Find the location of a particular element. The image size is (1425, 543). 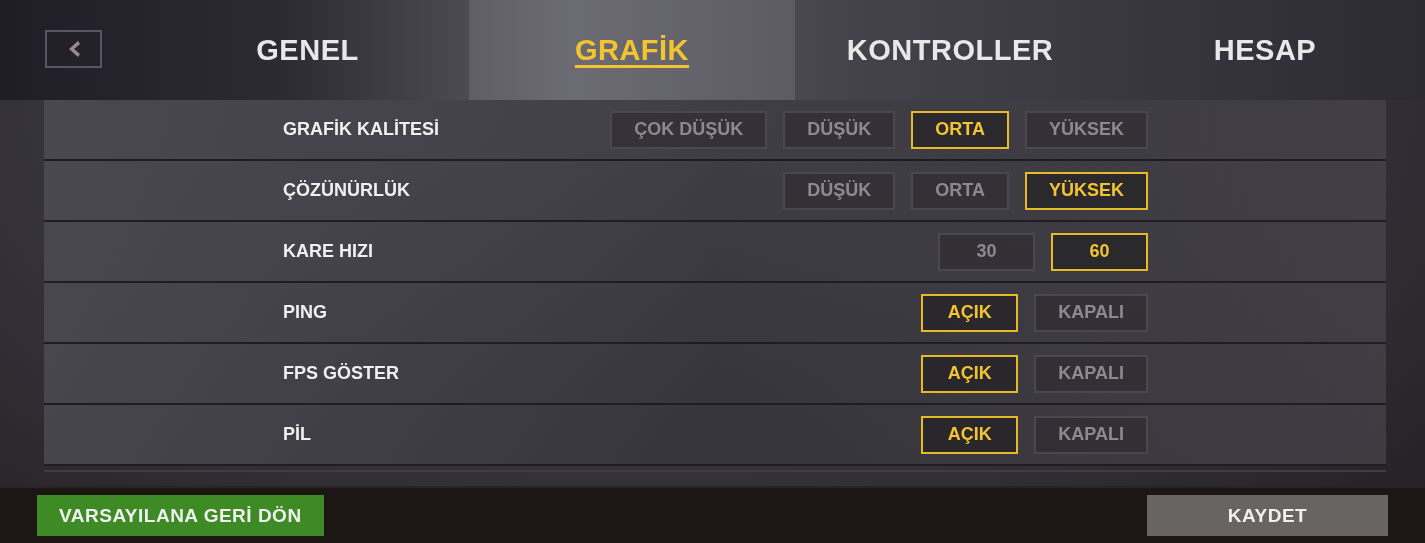

setting-label: PİL is located at coordinates (297, 434).